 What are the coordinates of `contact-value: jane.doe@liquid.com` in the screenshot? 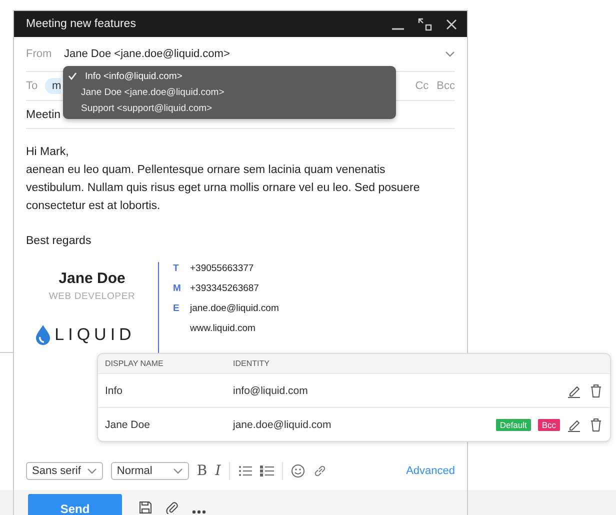 It's located at (234, 309).